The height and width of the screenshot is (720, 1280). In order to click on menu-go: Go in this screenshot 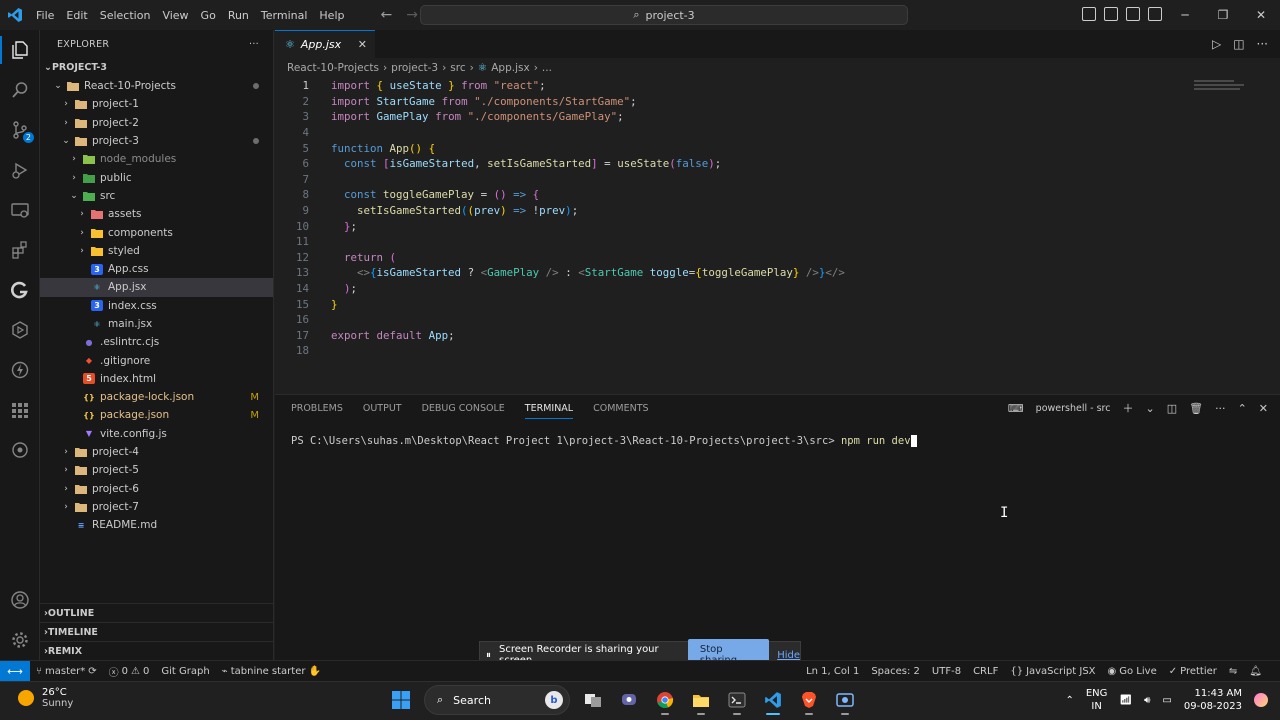, I will do `click(208, 15)`.